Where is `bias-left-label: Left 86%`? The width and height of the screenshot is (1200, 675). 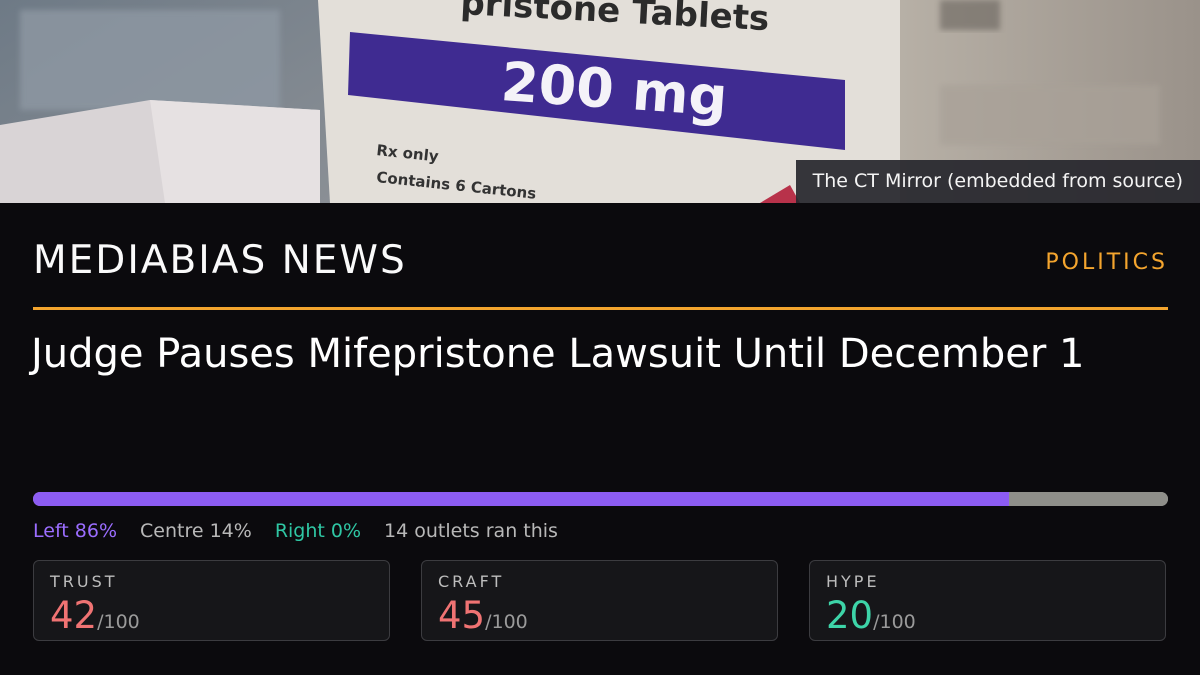
bias-left-label: Left 86% is located at coordinates (75, 531).